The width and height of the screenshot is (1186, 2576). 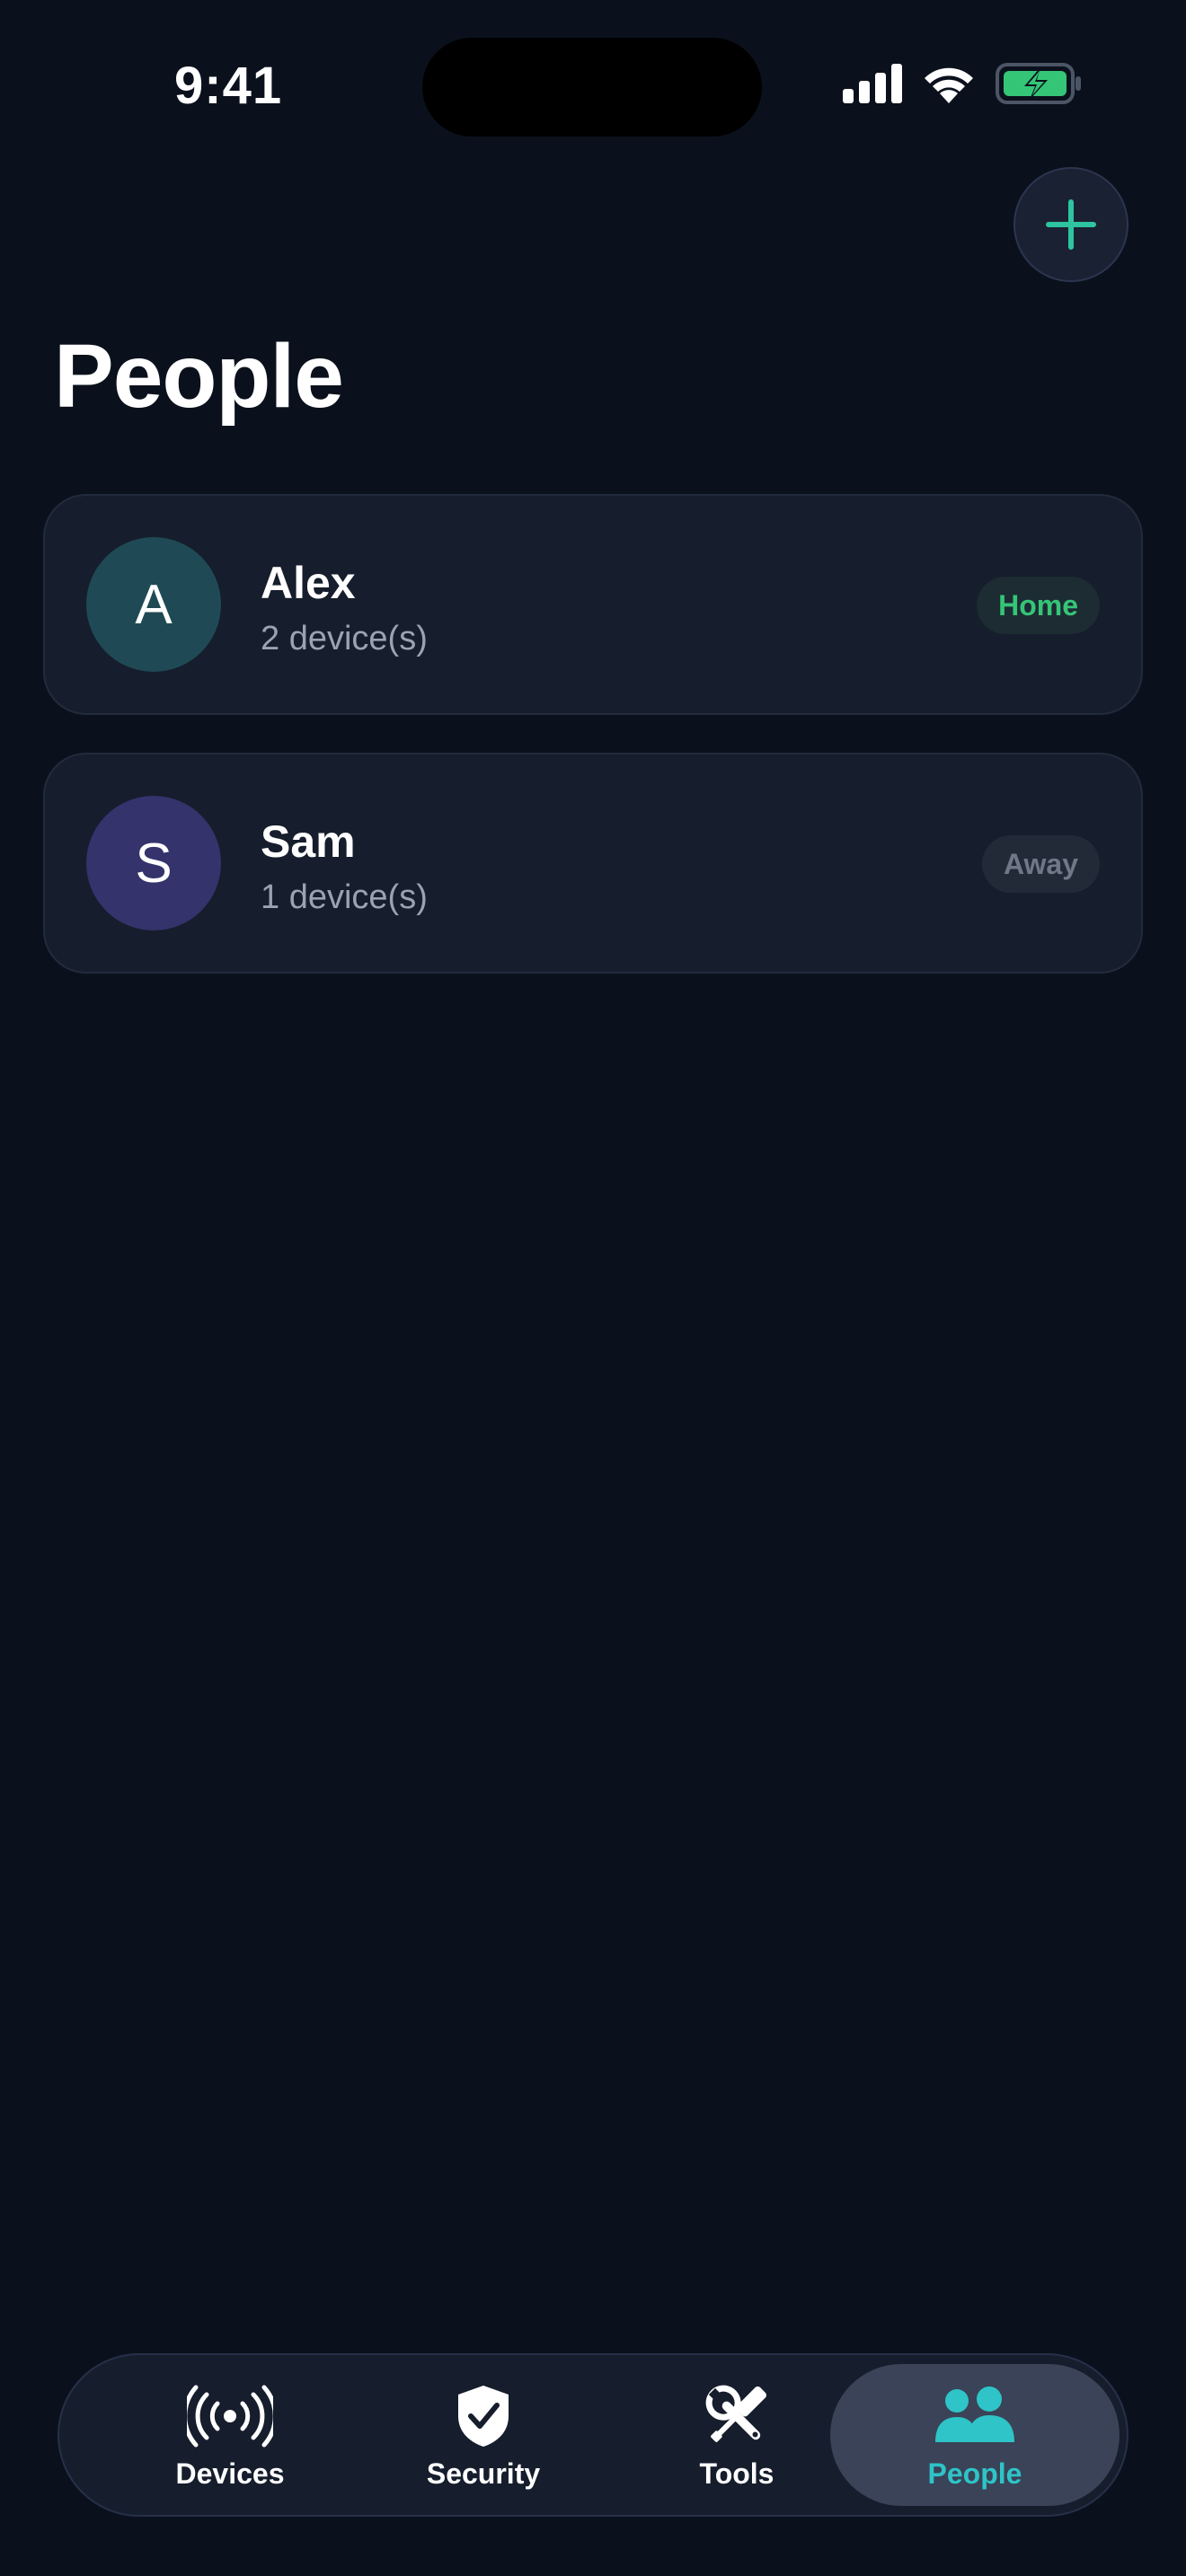 What do you see at coordinates (737, 2416) in the screenshot?
I see `tools-icon` at bounding box center [737, 2416].